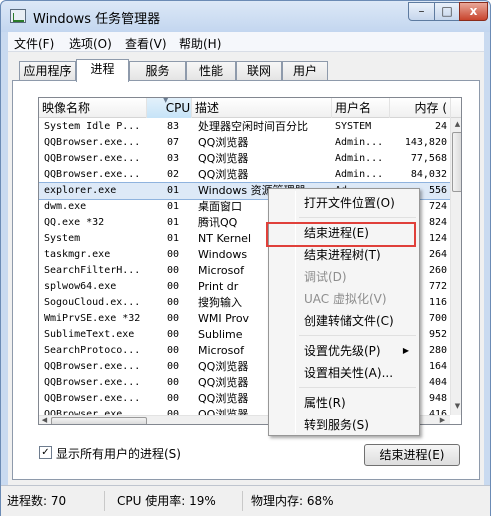 This screenshot has width=491, height=516. What do you see at coordinates (166, 100) in the screenshot?
I see `sort-down-icon: ▼` at bounding box center [166, 100].